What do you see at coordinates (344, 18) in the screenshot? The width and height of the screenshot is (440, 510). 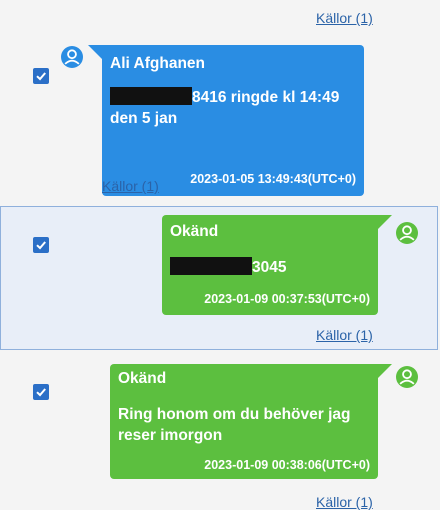 I see `sources-link-top: Källor (1)` at bounding box center [344, 18].